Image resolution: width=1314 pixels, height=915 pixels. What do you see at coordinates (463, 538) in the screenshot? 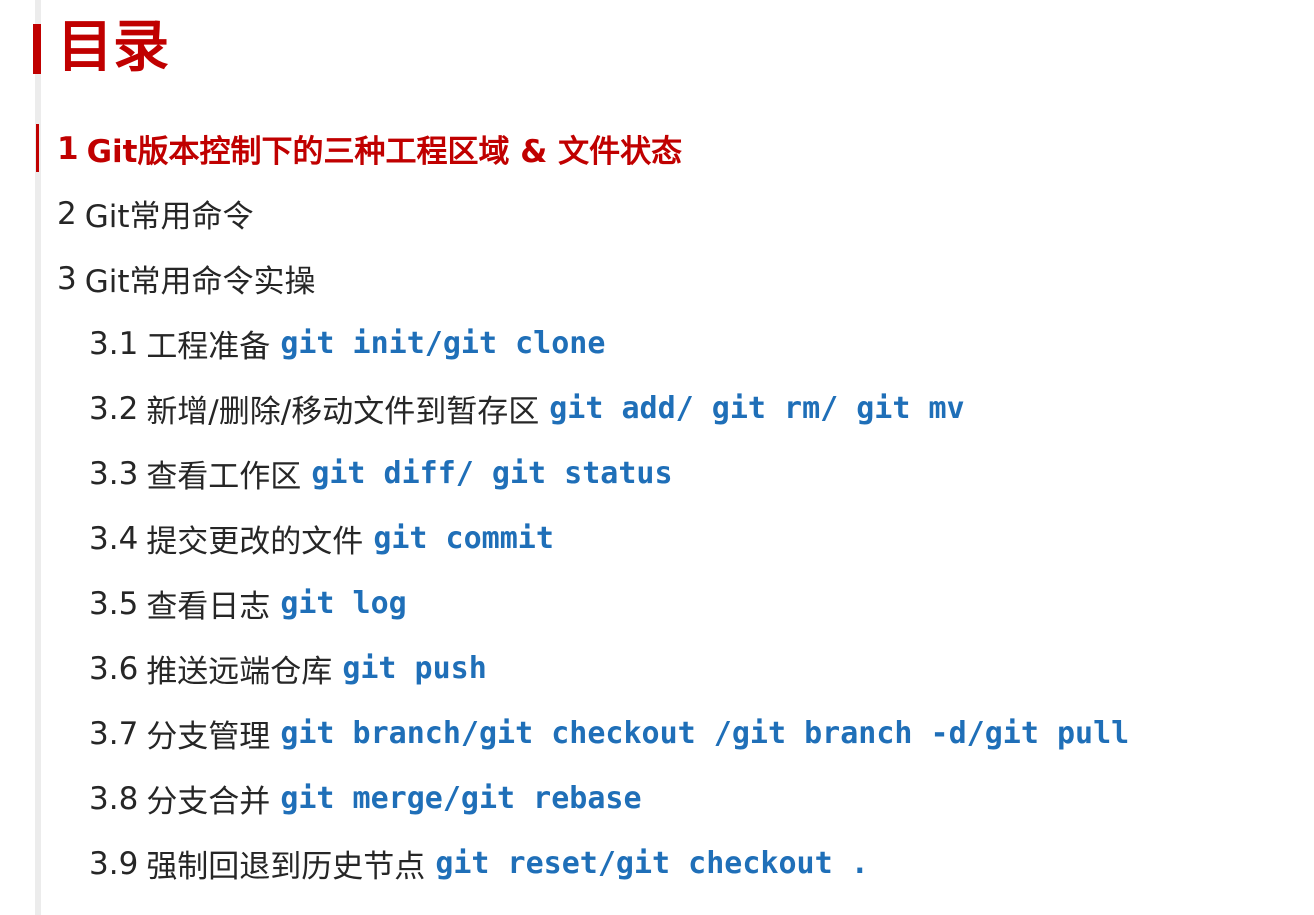
I see `git-command: git commit` at bounding box center [463, 538].